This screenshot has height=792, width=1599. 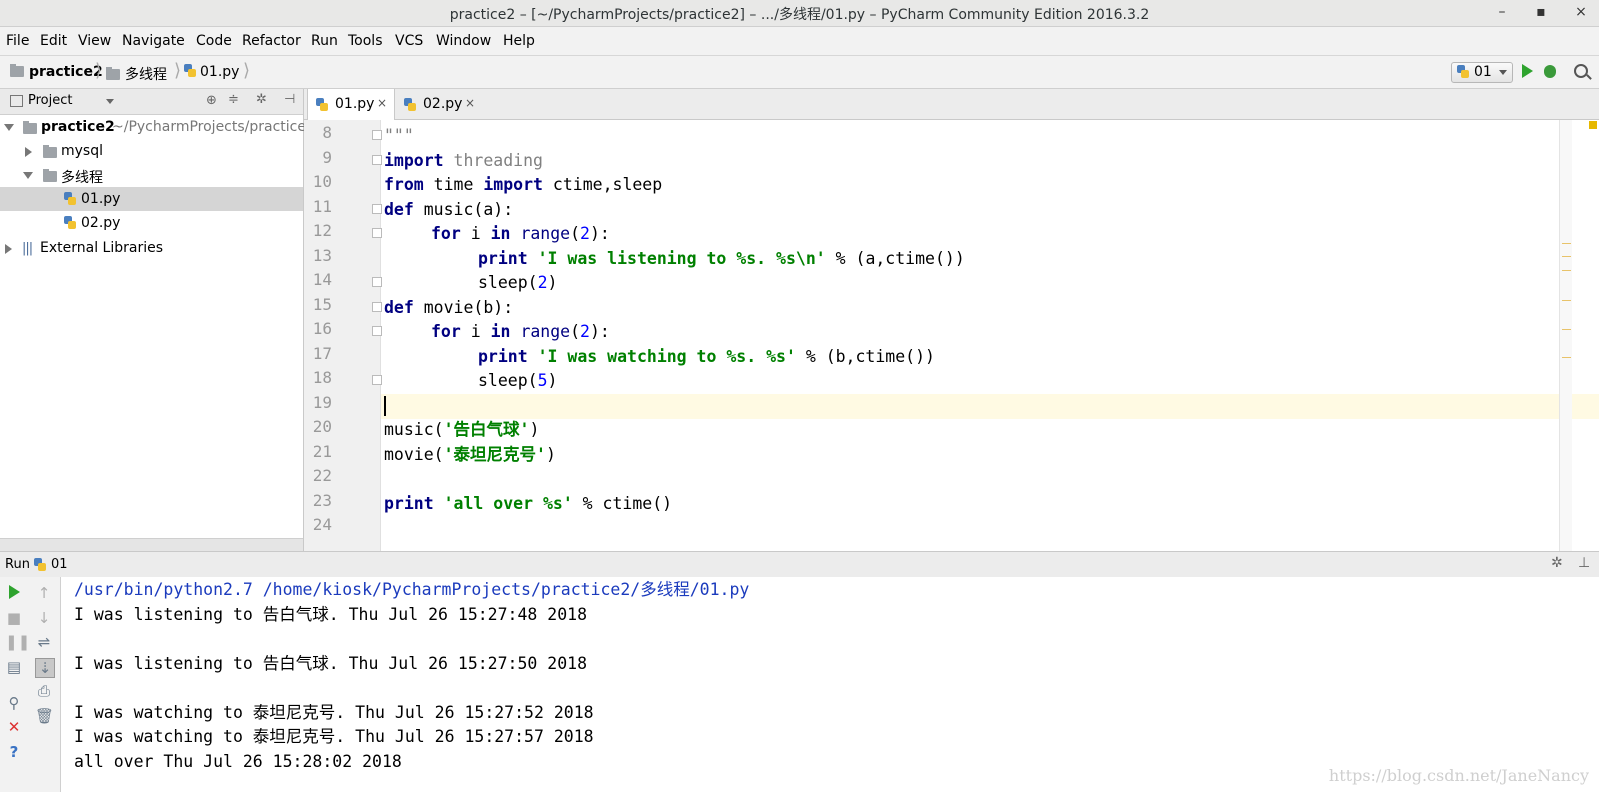 I want to click on collapse-all-icon: ≑, so click(x=233, y=99).